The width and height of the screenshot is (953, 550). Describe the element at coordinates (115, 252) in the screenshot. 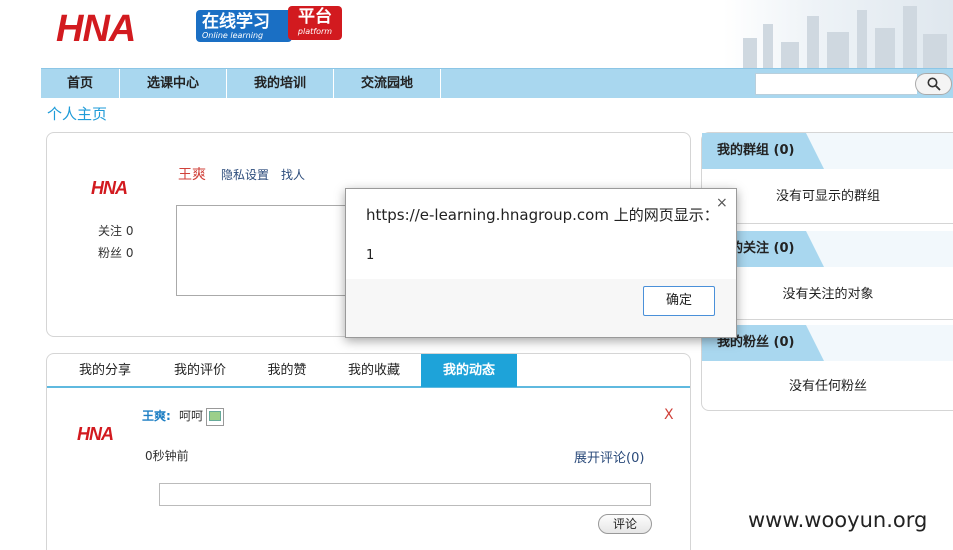

I see `fans-count: 粉丝 0` at that location.